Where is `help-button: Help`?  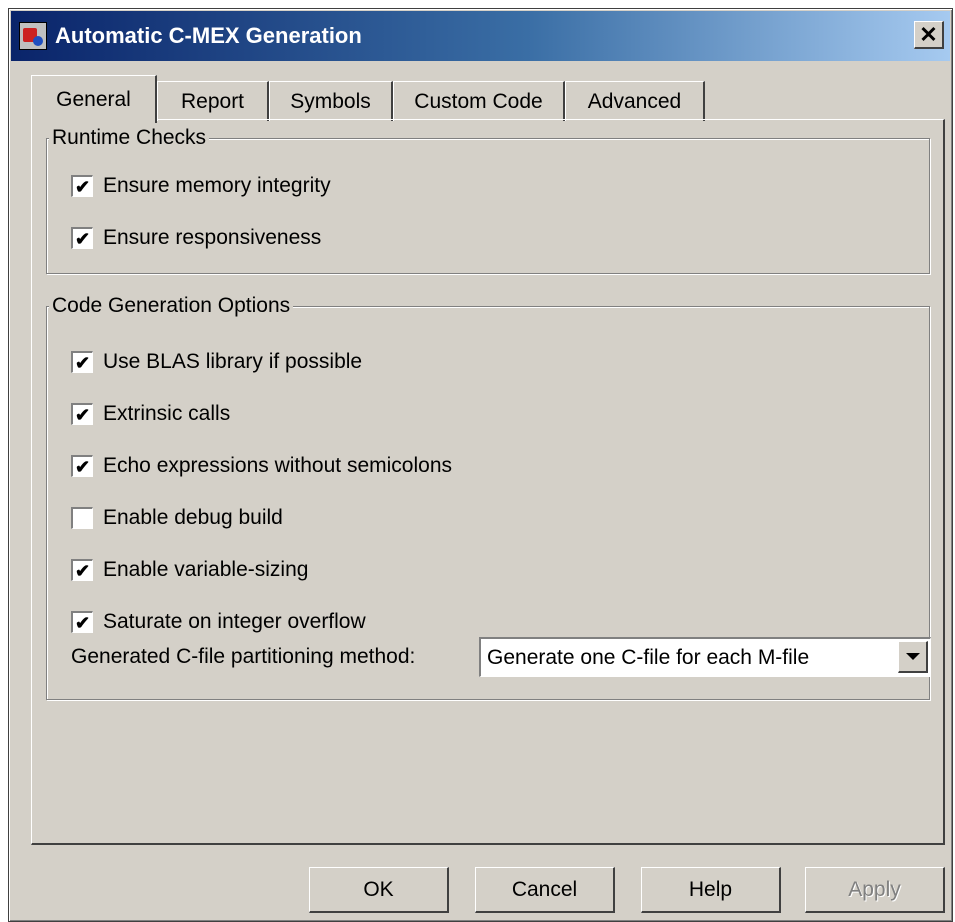
help-button: Help is located at coordinates (711, 890).